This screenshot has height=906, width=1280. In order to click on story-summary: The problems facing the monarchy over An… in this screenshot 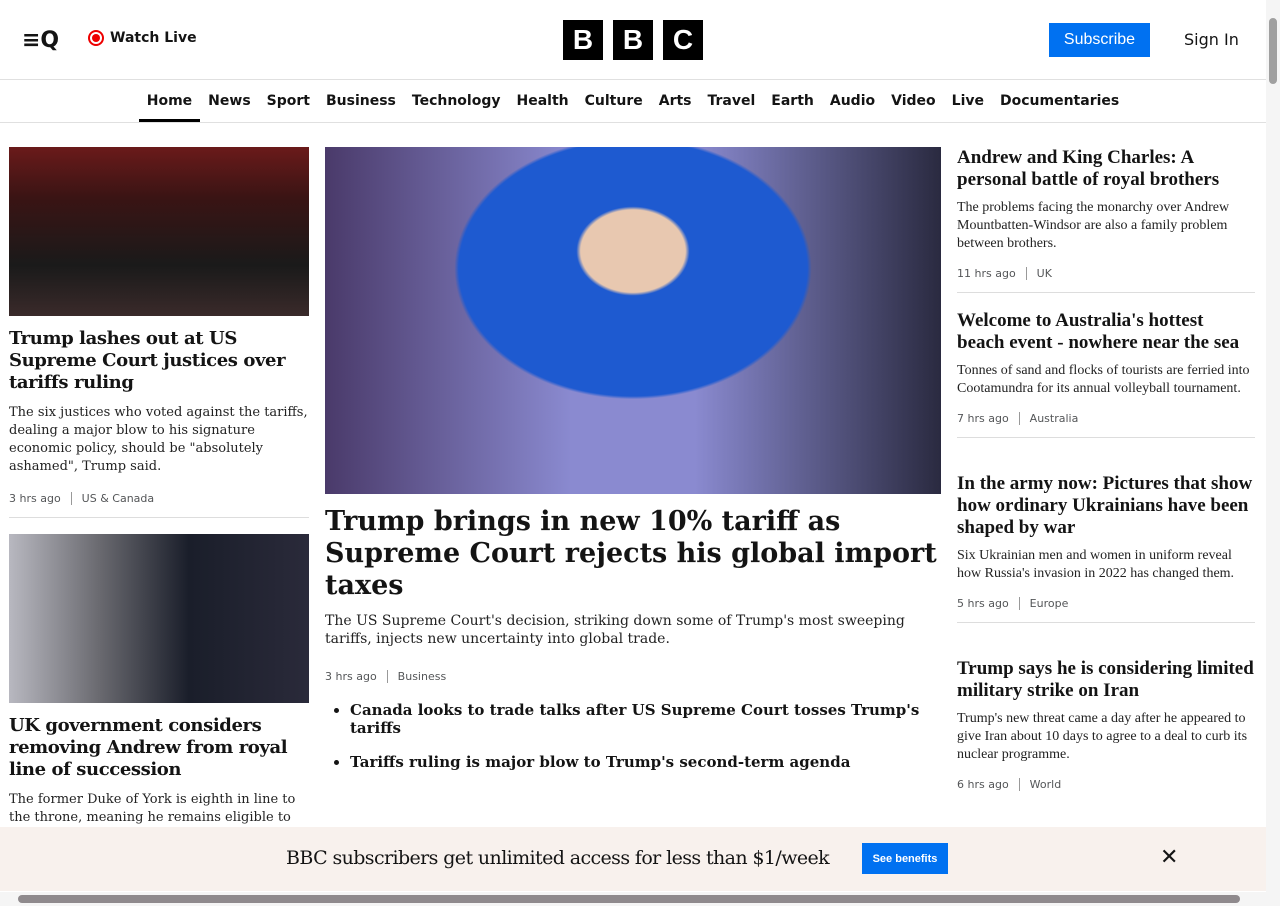, I will do `click(1093, 225)`.